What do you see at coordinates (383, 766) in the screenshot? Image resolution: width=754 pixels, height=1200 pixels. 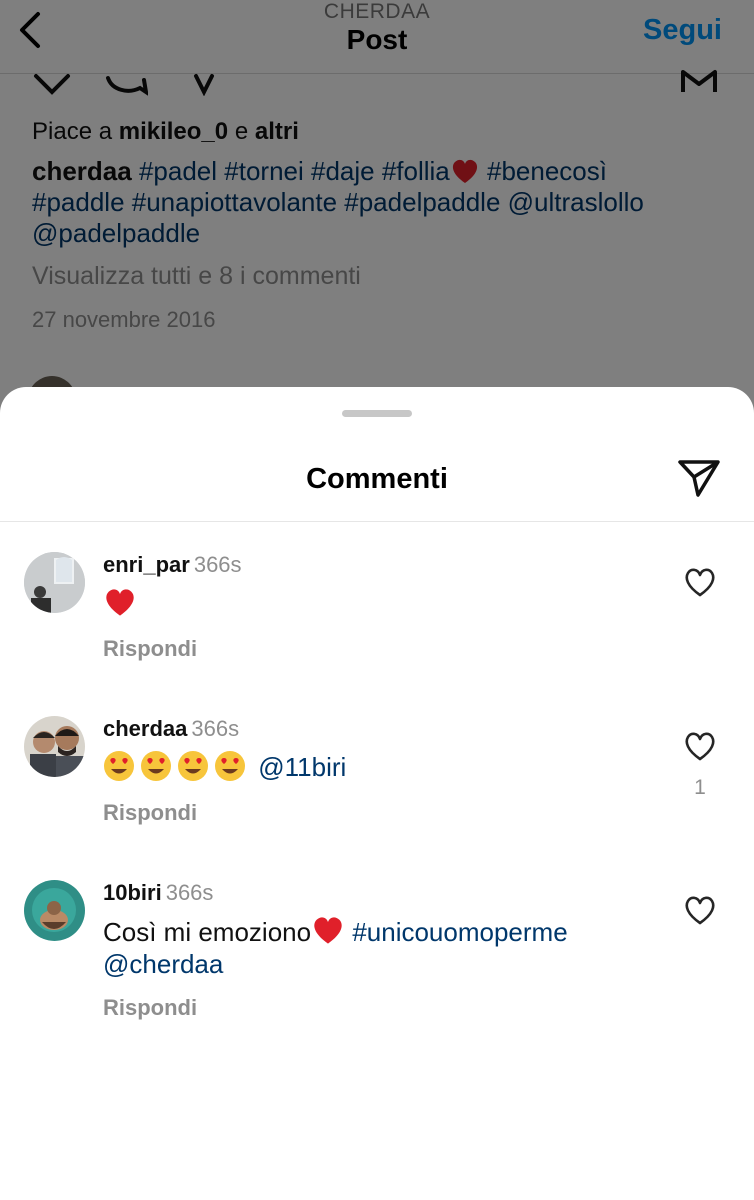 I see `comment-text: @11biri` at bounding box center [383, 766].